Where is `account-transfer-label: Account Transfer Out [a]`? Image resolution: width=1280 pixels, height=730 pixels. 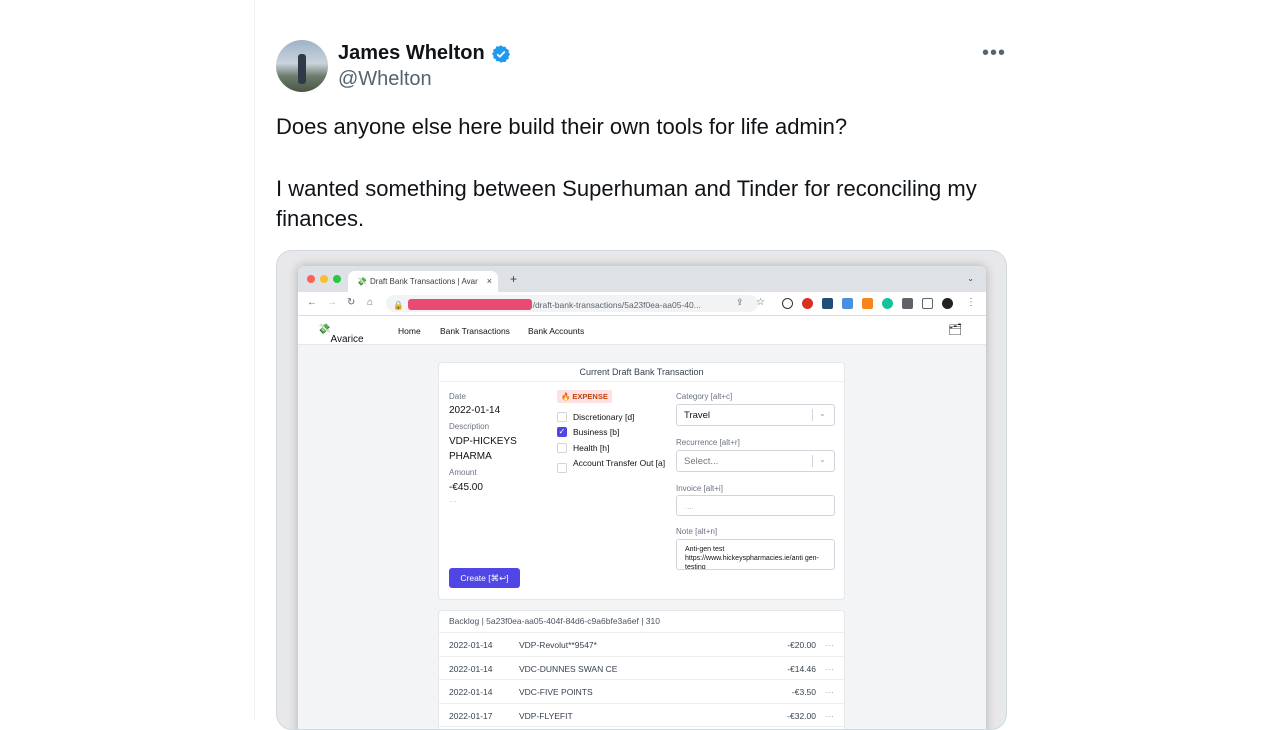 account-transfer-label: Account Transfer Out [a] is located at coordinates (619, 463).